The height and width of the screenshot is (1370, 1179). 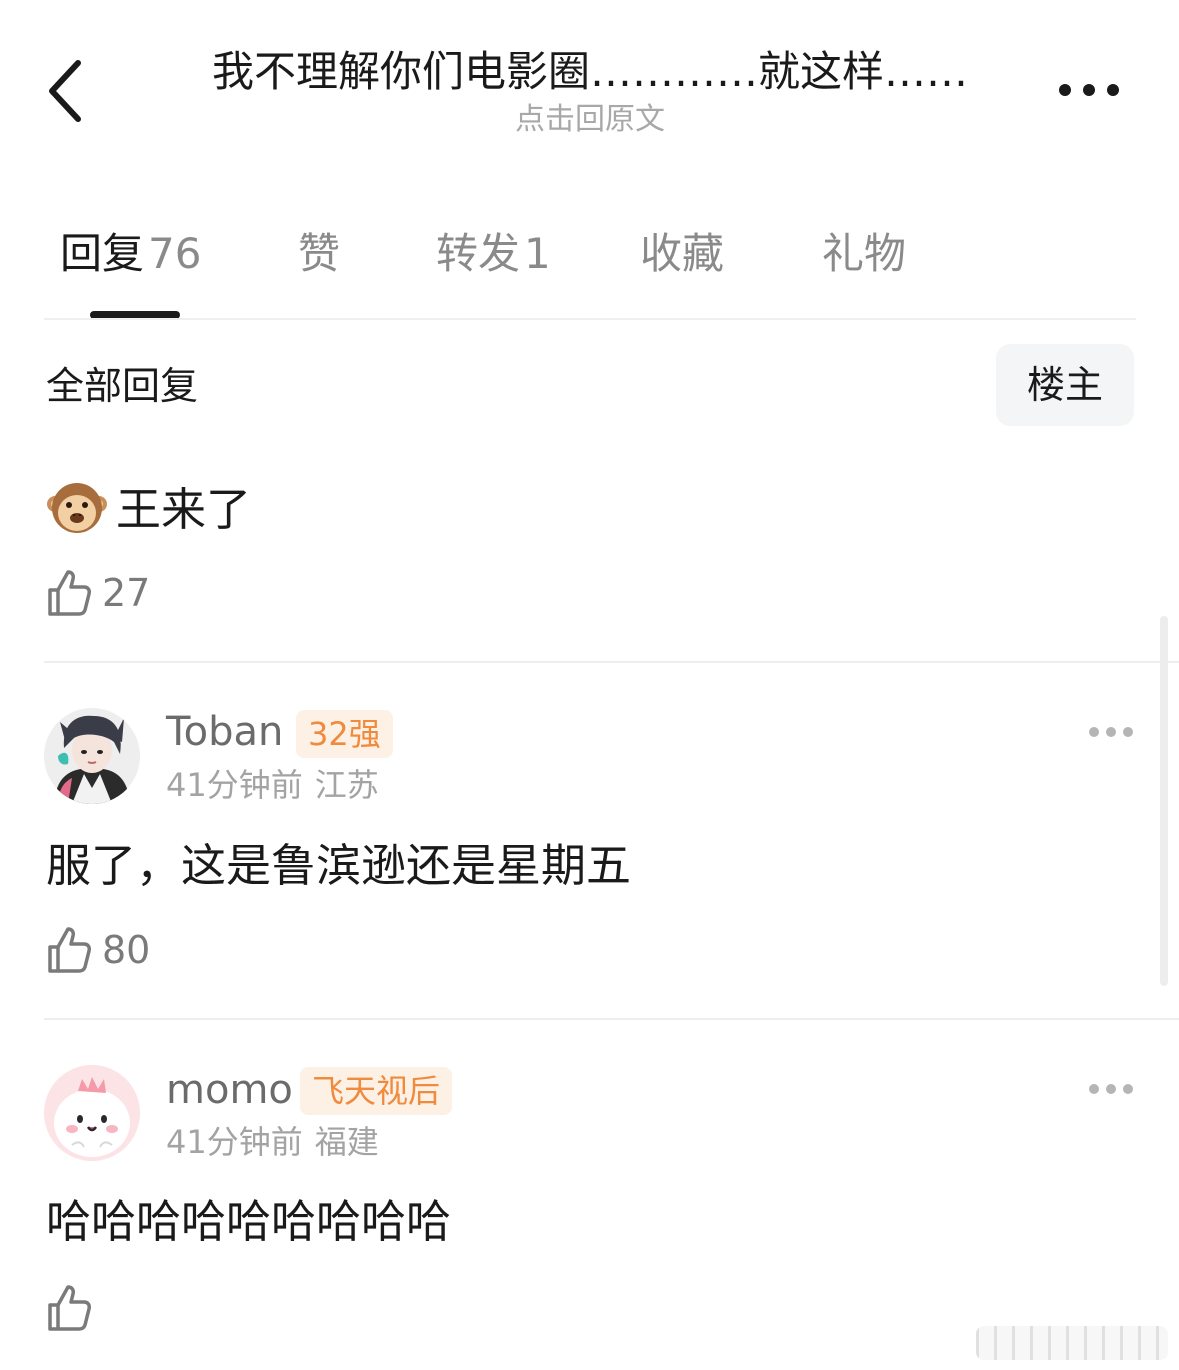 I want to click on chevron-left-icon, so click(x=65, y=91).